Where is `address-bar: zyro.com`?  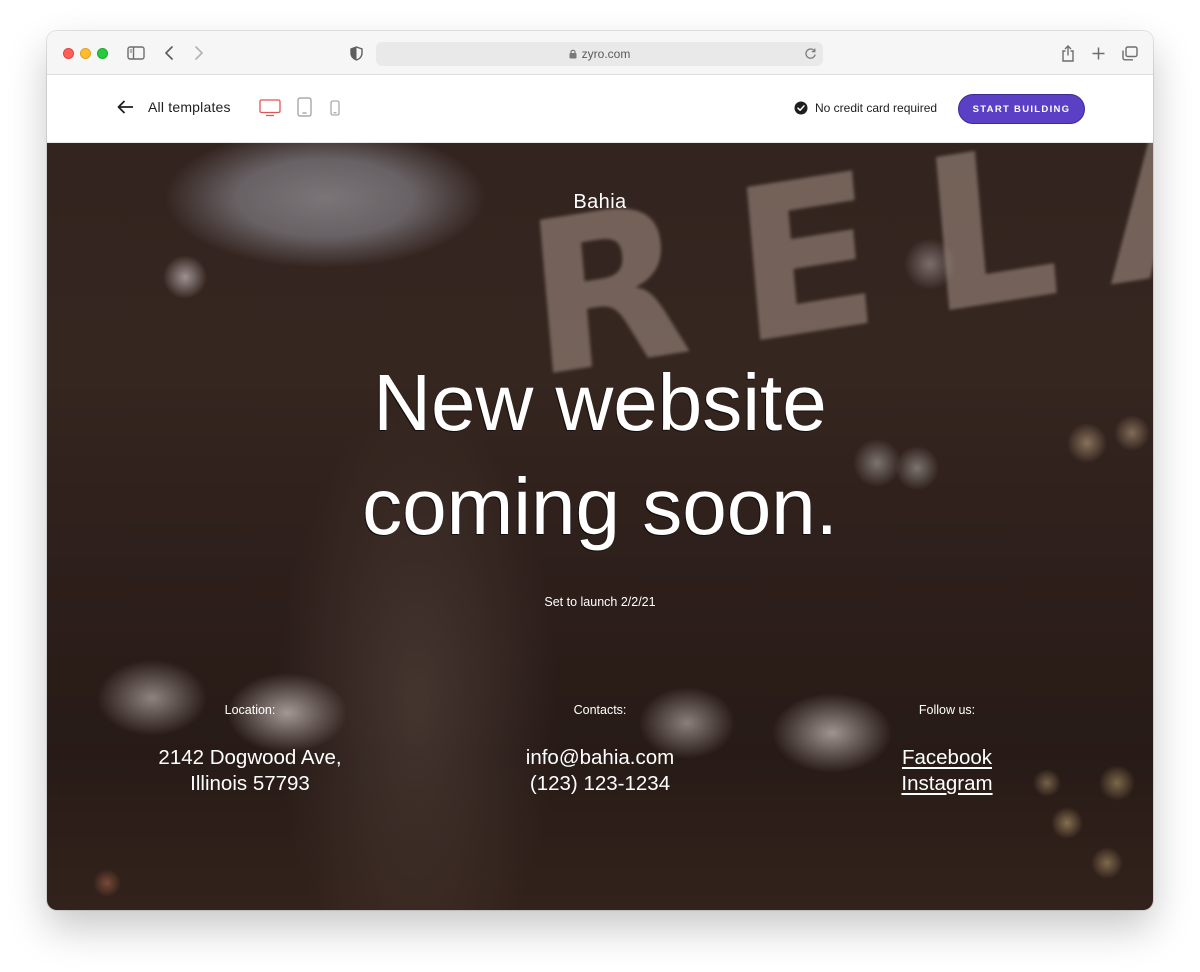 address-bar: zyro.com is located at coordinates (599, 54).